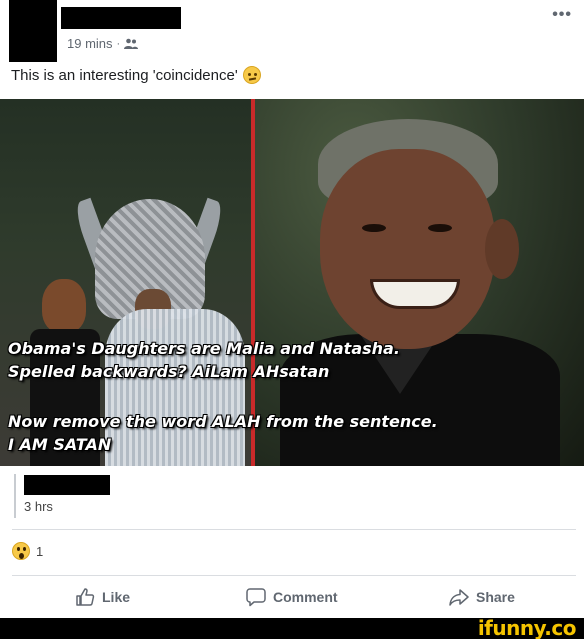  I want to click on comment-thread-line, so click(15, 496).